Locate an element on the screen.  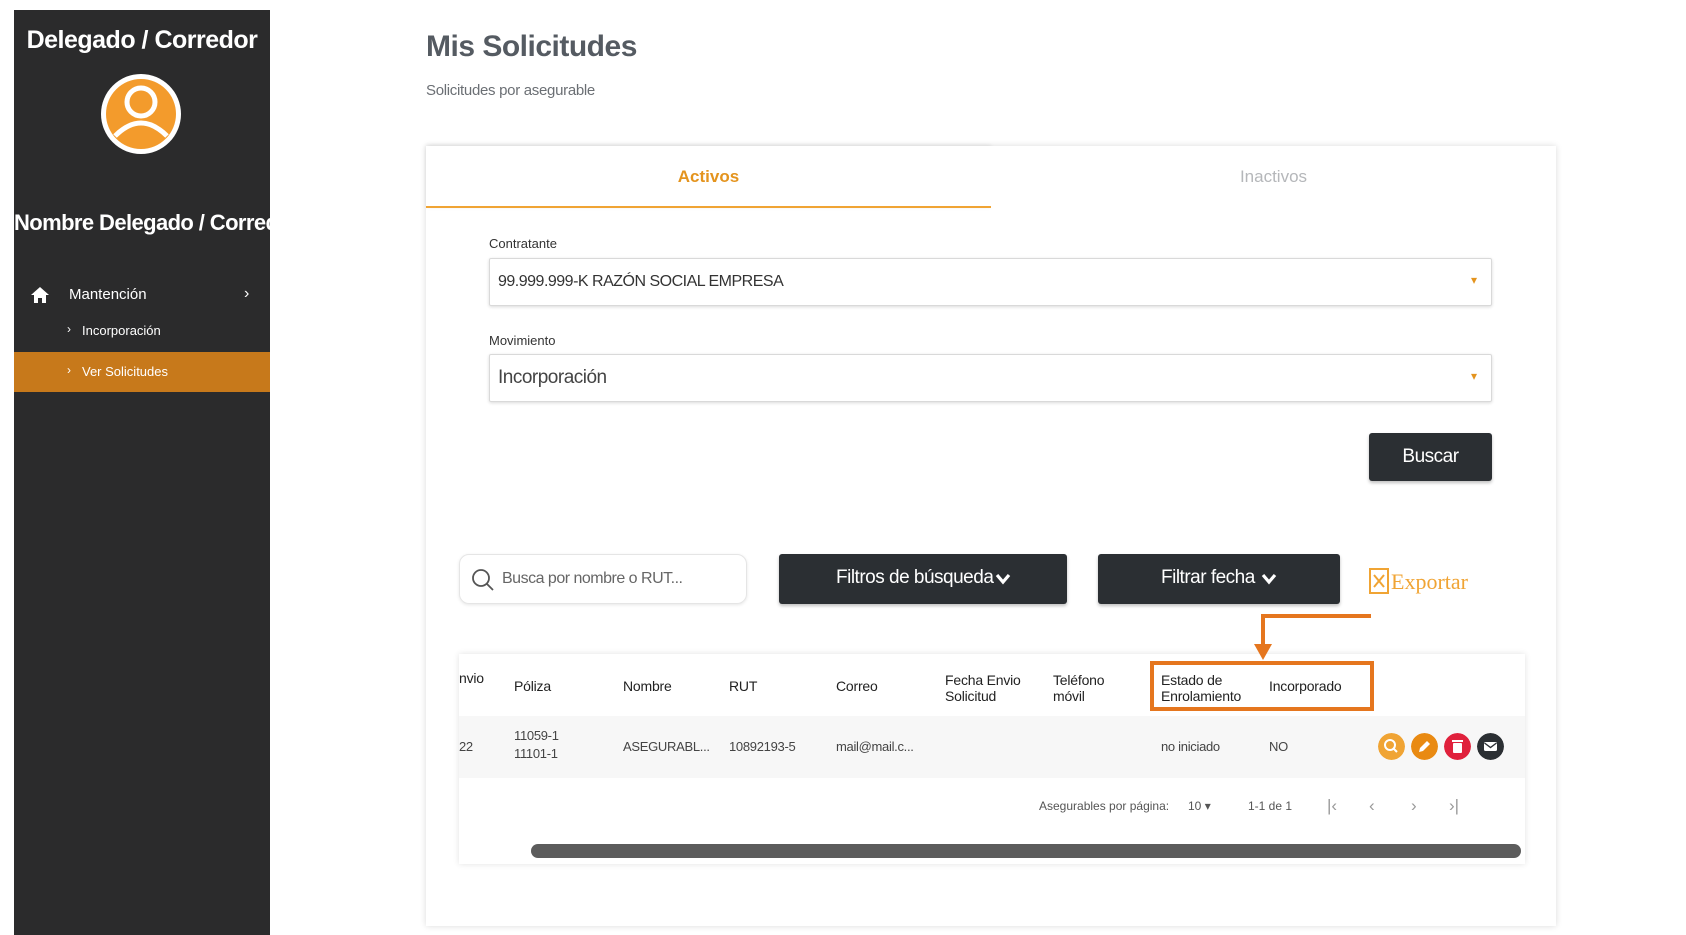
first-page-icon: |‹ is located at coordinates (1332, 806).